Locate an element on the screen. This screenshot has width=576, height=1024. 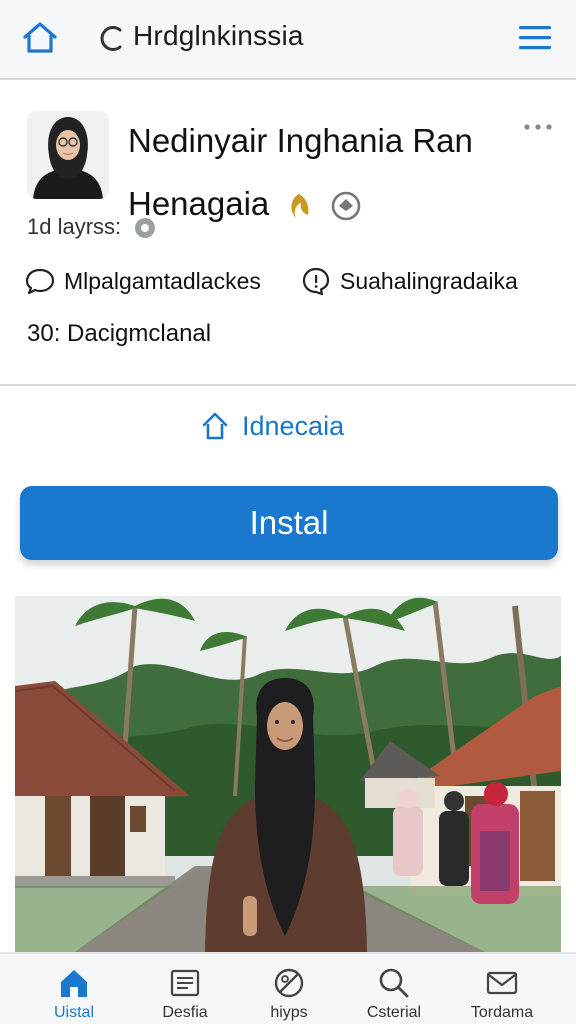
nav-label: Desfia is located at coordinates (185, 1012).